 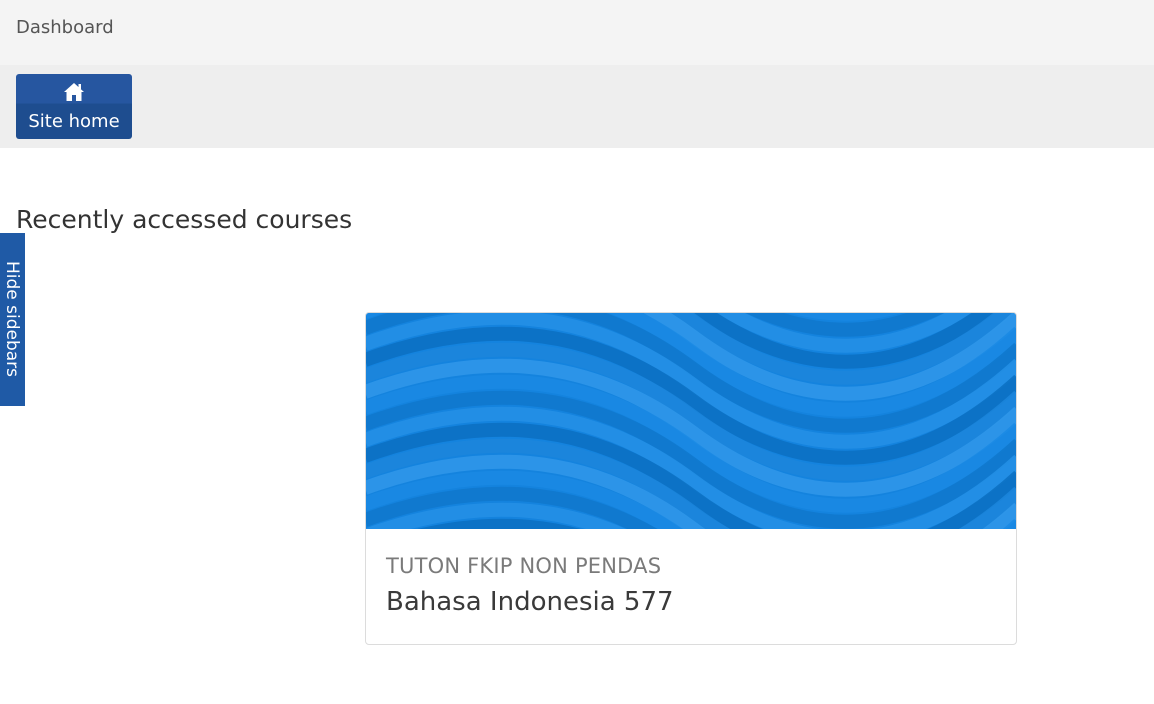 What do you see at coordinates (65, 27) in the screenshot?
I see `breadcrumb-item-dashboard: Dashboard` at bounding box center [65, 27].